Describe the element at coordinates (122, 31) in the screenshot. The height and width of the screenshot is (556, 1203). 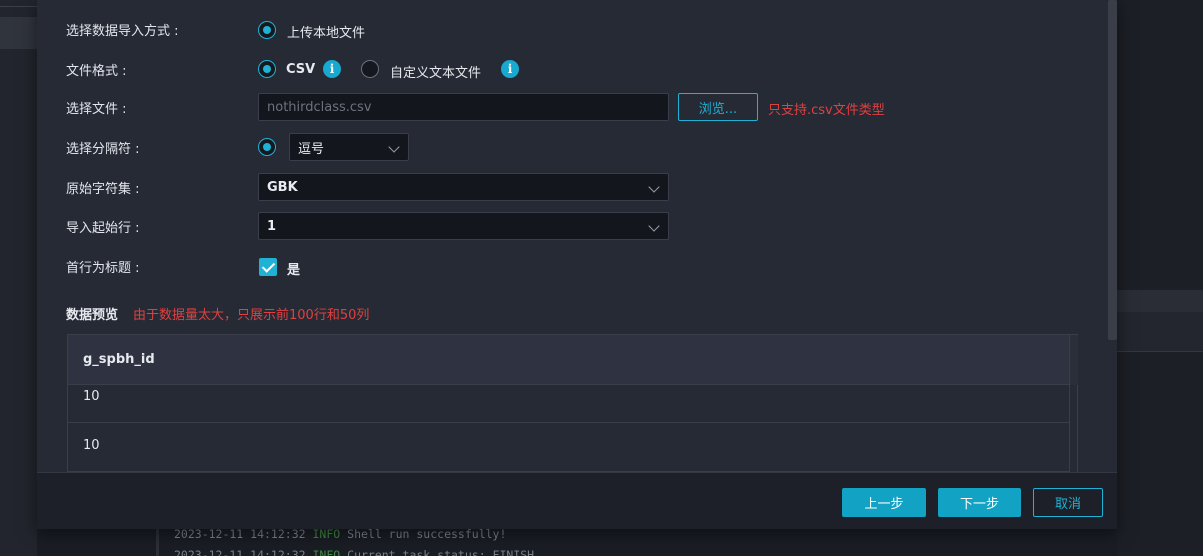
I see `import-mode-label: 选择数据导入方式 :` at that location.